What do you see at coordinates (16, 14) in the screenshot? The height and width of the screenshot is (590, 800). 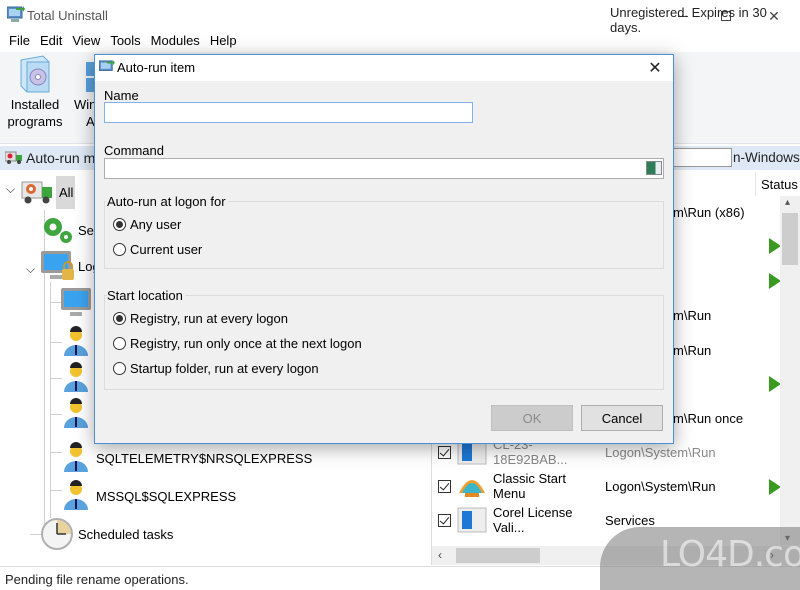 I see `app-icon` at bounding box center [16, 14].